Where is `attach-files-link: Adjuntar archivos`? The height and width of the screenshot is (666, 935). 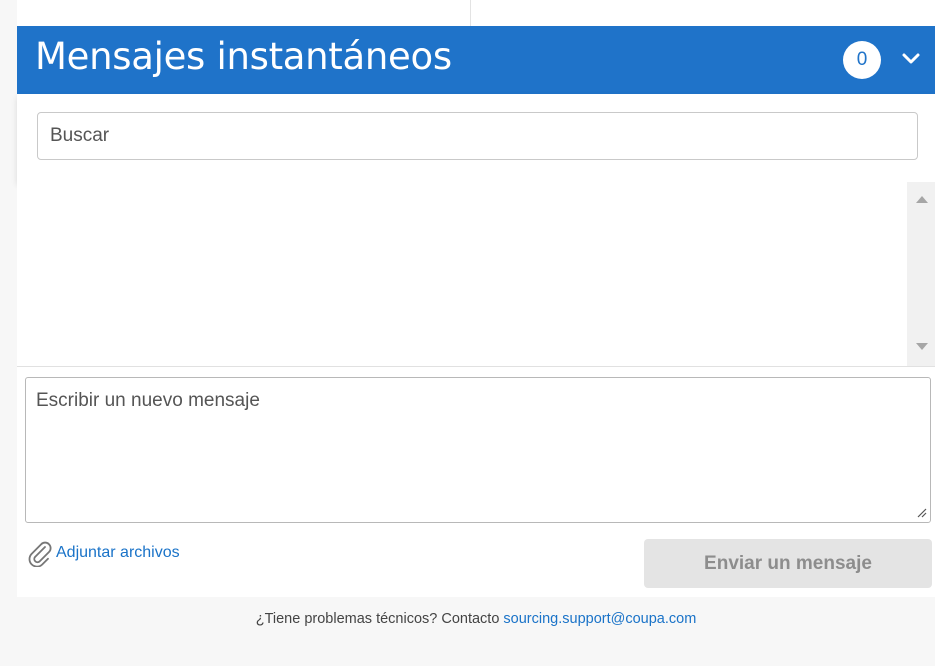
attach-files-link: Adjuntar archivos is located at coordinates (103, 553).